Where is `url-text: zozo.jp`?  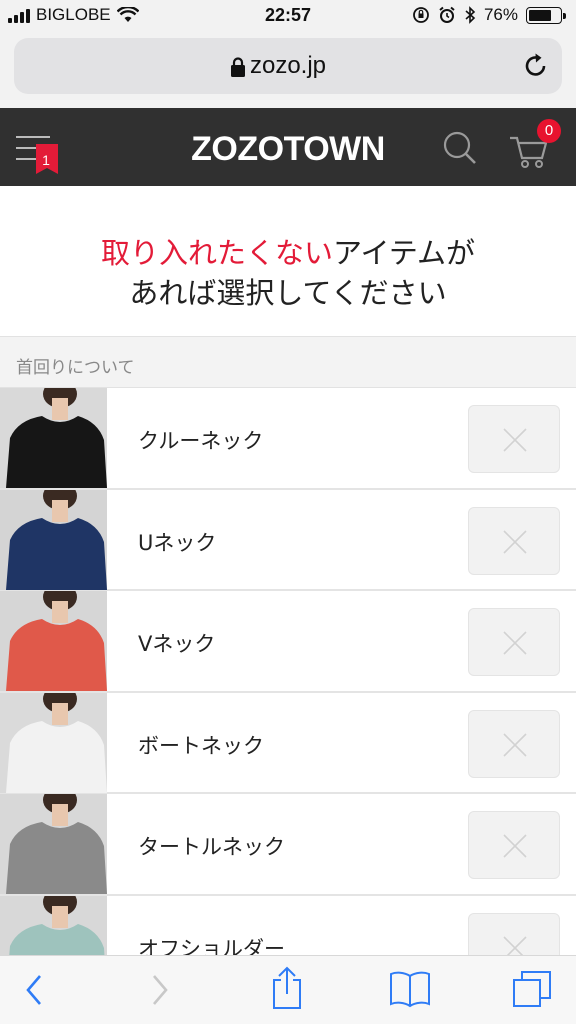
url-text: zozo.jp is located at coordinates (288, 65).